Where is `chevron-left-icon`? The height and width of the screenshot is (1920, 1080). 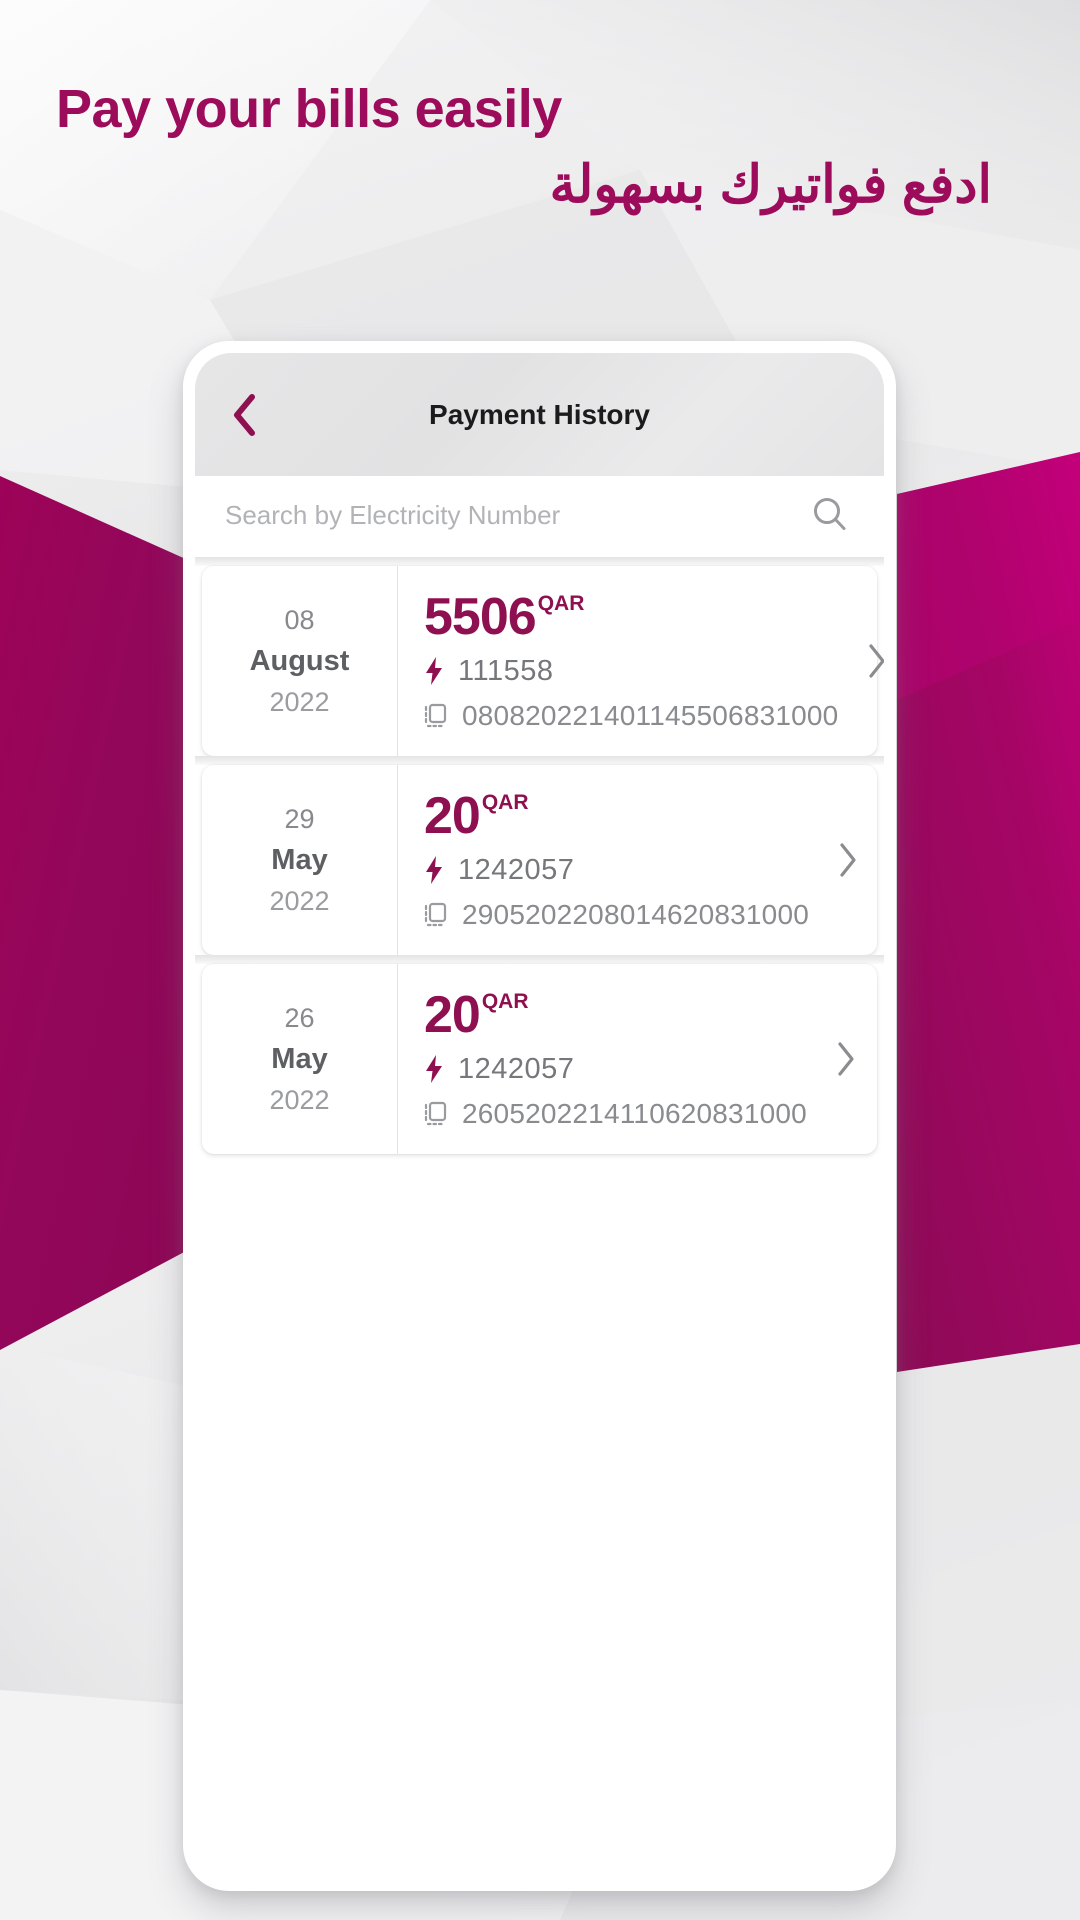 chevron-left-icon is located at coordinates (244, 414).